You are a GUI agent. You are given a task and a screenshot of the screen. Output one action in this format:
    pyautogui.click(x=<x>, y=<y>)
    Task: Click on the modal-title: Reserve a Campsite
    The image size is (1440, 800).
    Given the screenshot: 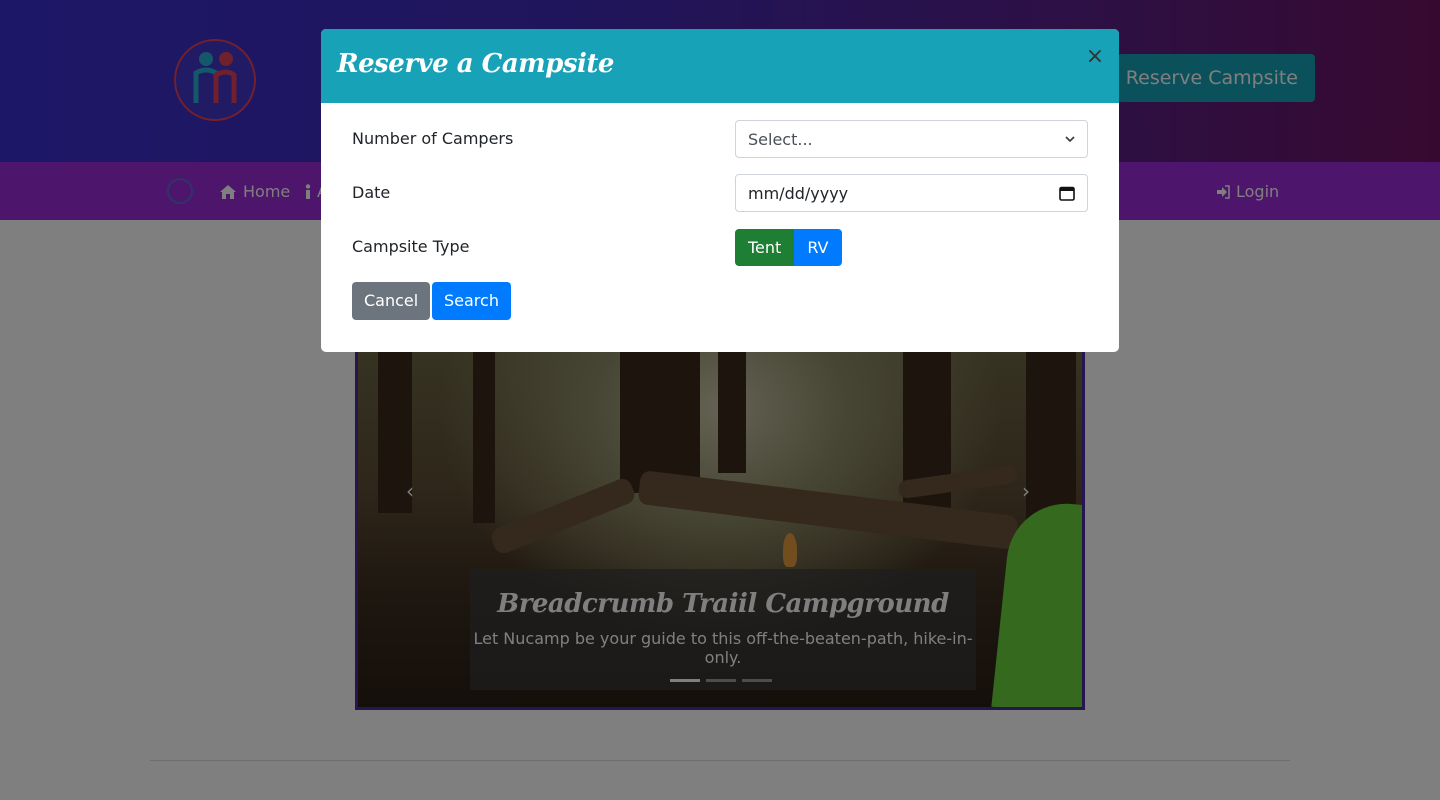 What is the action you would take?
    pyautogui.click(x=475, y=64)
    